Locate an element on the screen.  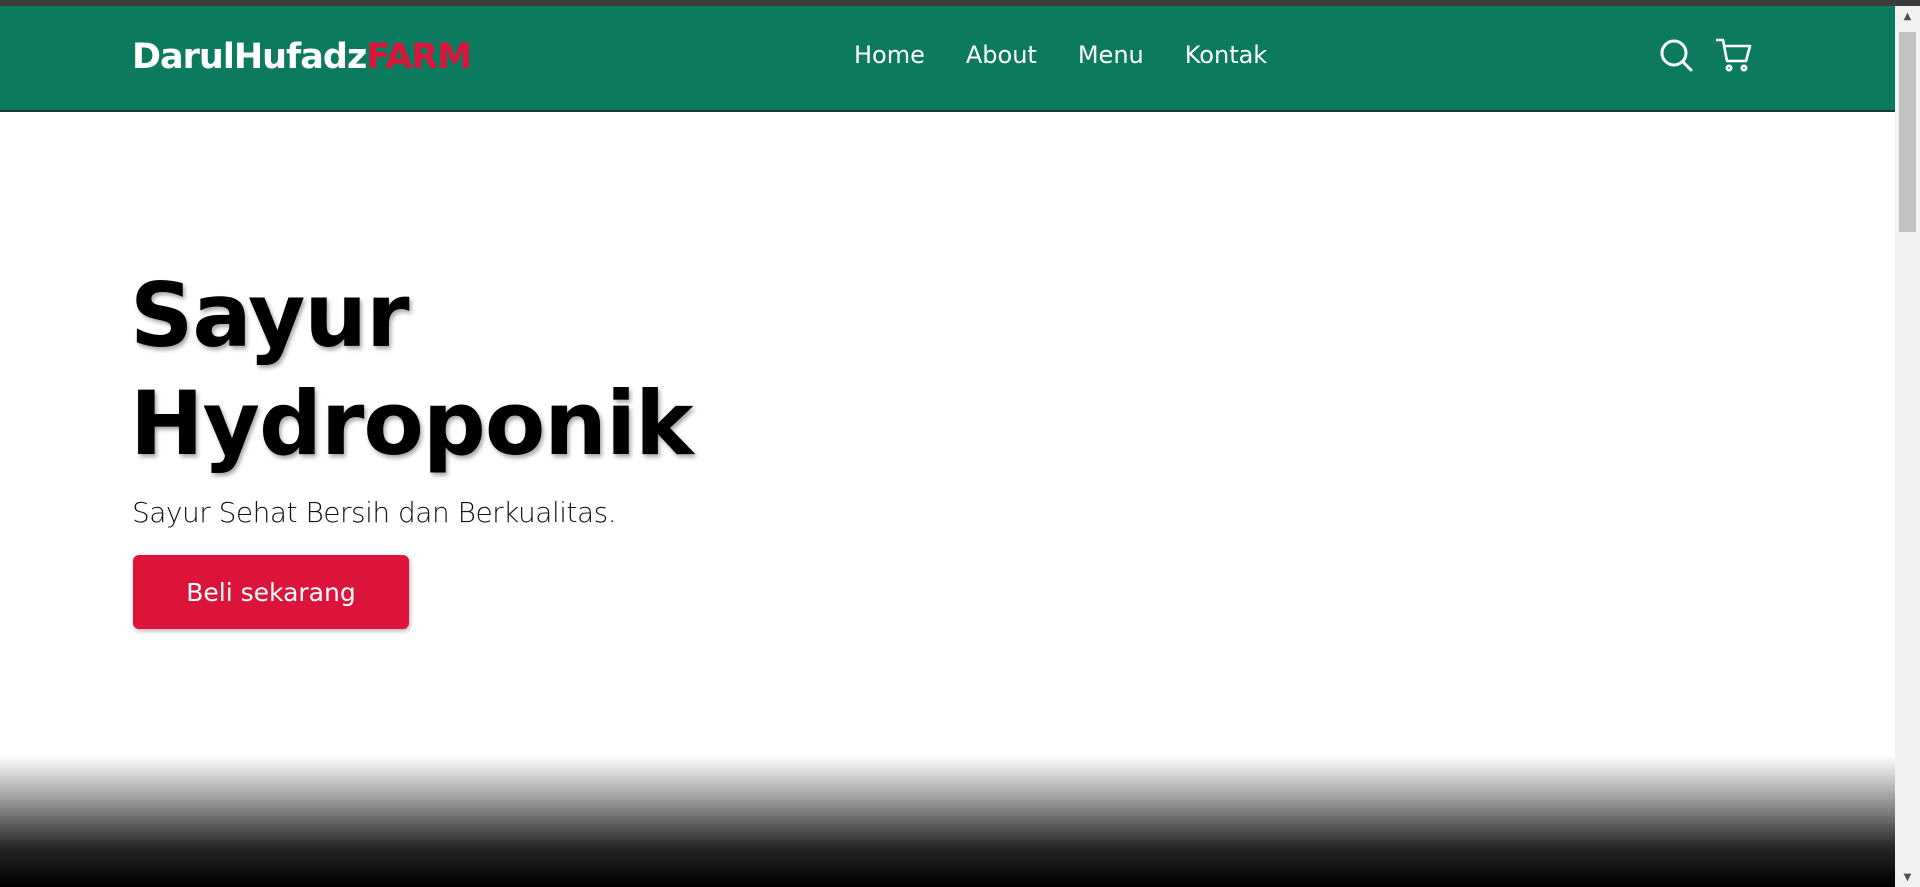
cart-icon is located at coordinates (1734, 55).